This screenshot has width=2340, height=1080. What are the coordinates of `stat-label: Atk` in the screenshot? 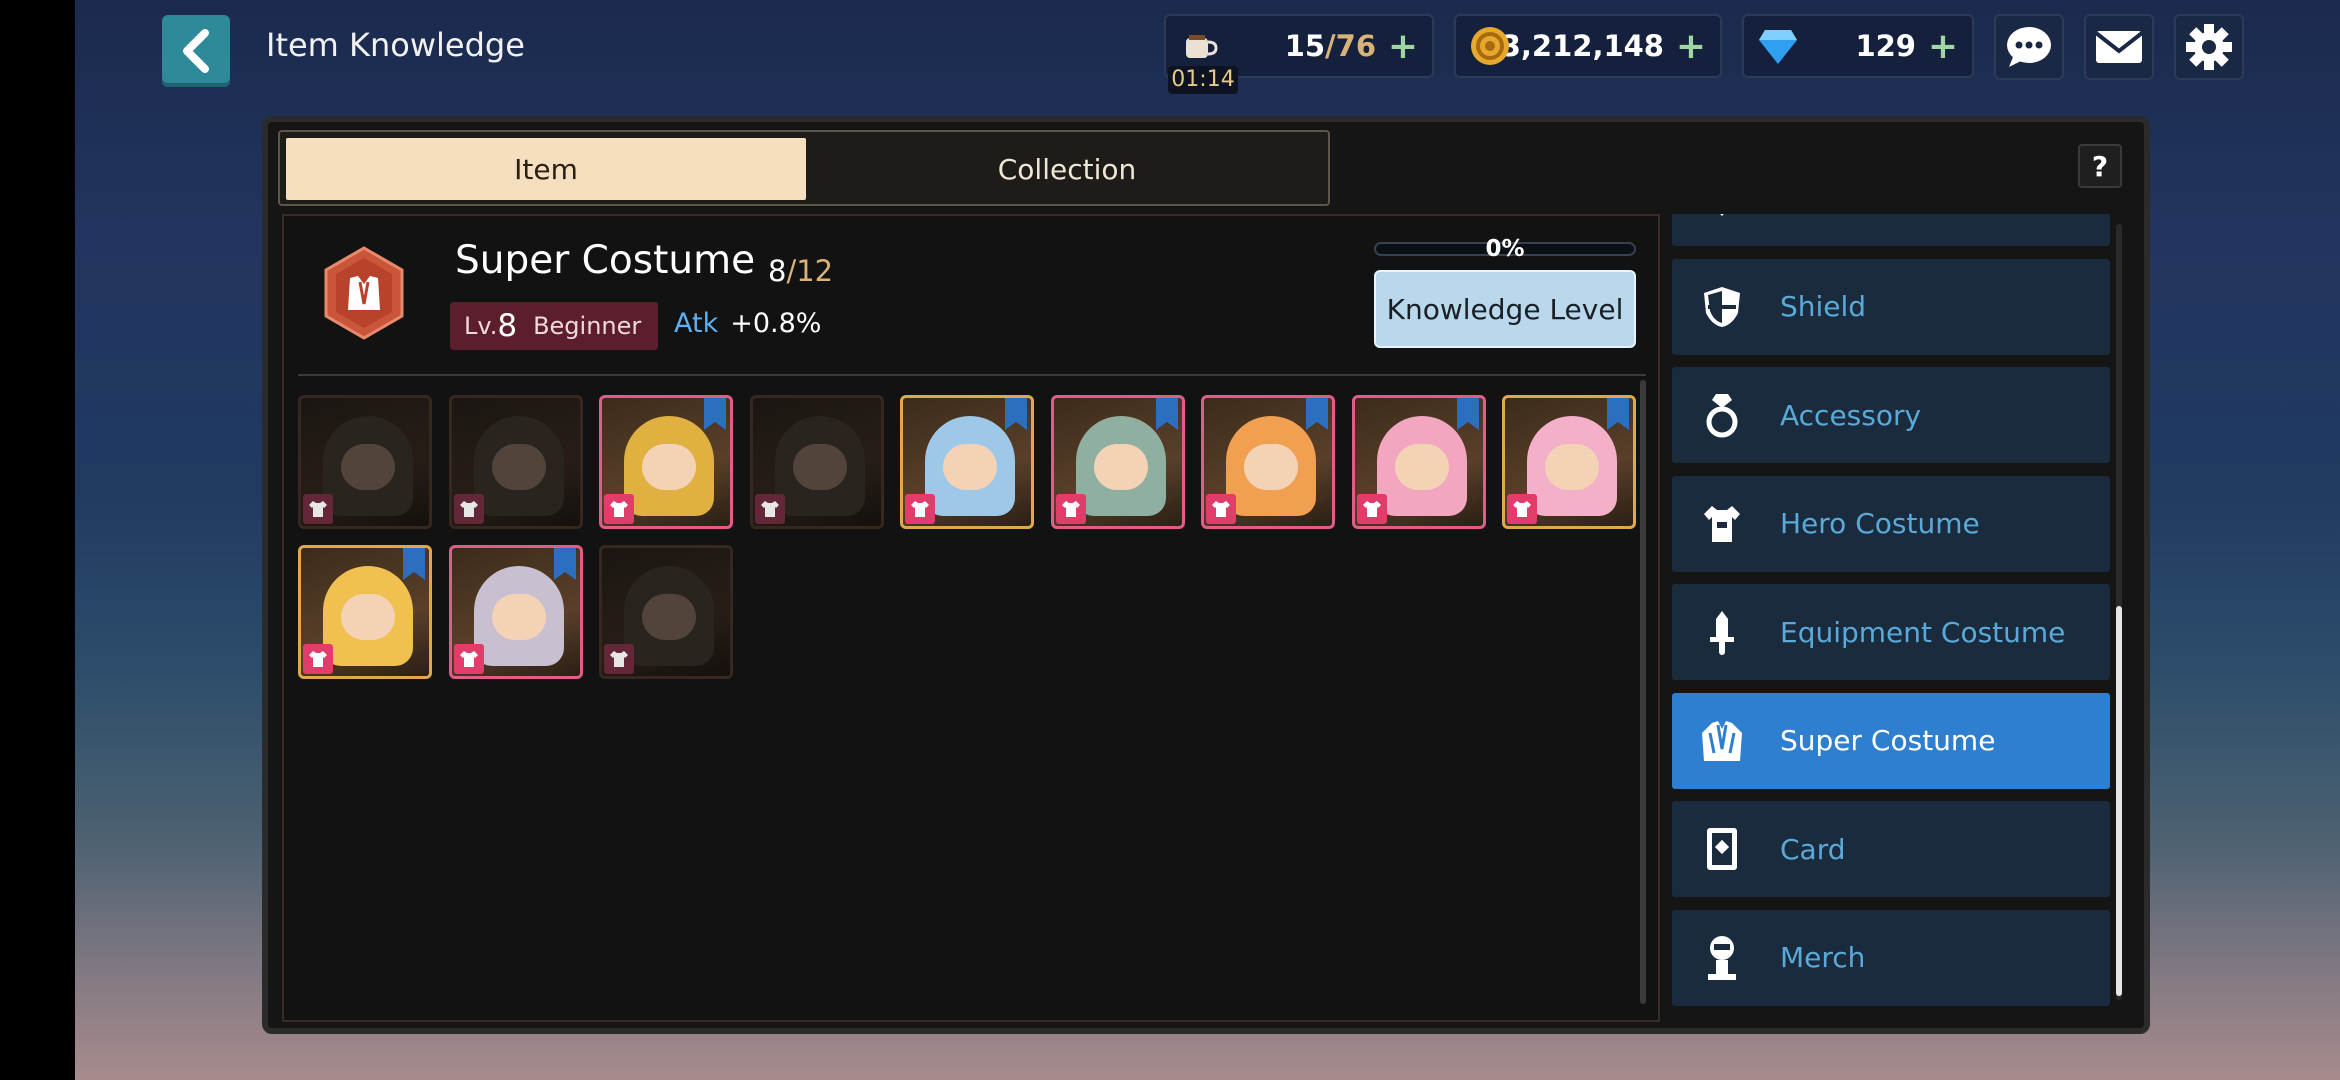 It's located at (696, 323).